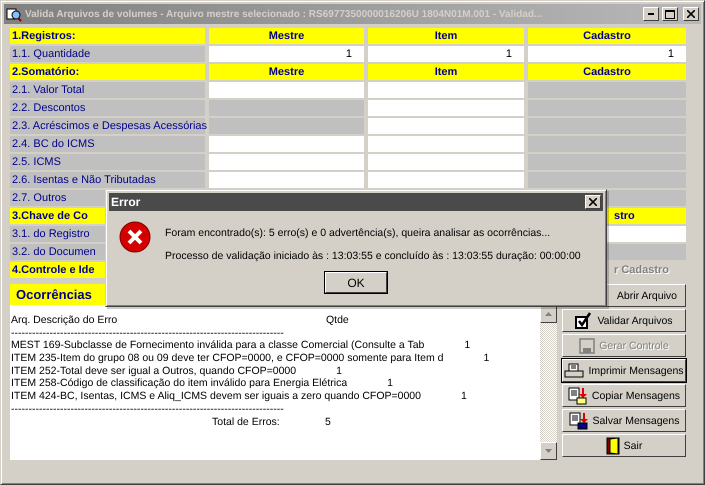 The height and width of the screenshot is (485, 705). What do you see at coordinates (107, 72) in the screenshot?
I see `section-heading: 2.Somatório:` at bounding box center [107, 72].